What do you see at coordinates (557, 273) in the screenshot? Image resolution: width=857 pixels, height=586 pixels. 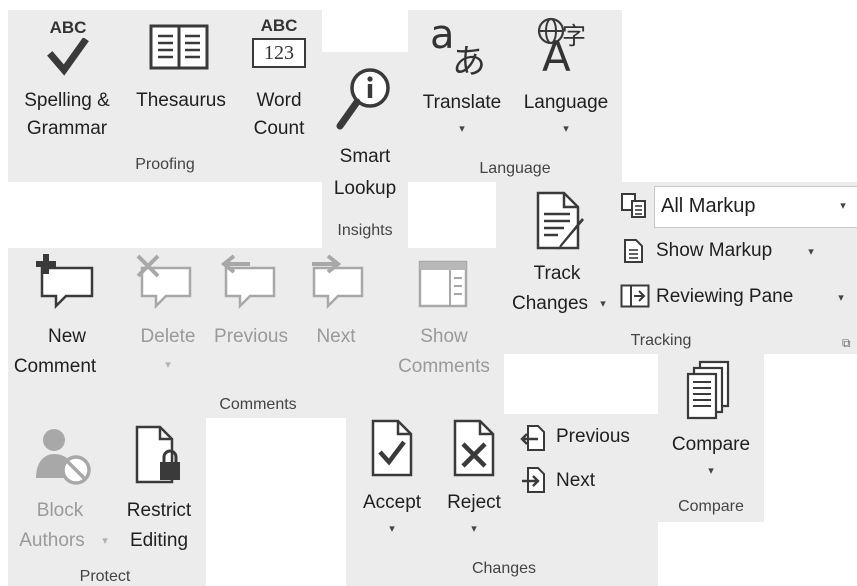 I see `track-changes-label-1: Track` at bounding box center [557, 273].